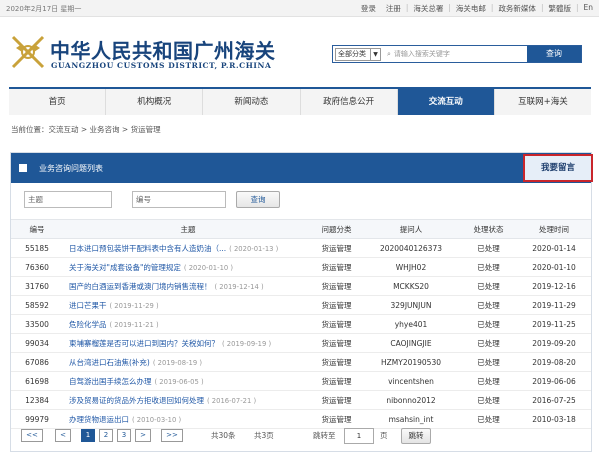 The width and height of the screenshot is (599, 456). Describe the element at coordinates (37, 400) in the screenshot. I see `row-id: 12384` at that location.